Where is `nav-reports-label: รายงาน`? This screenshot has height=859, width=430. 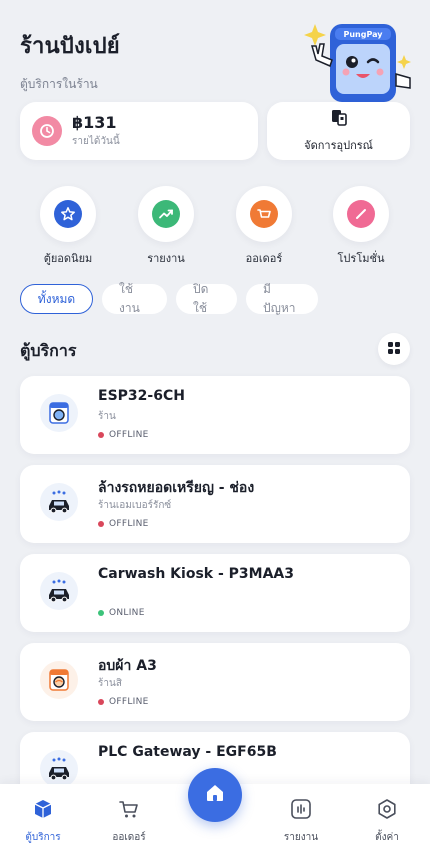 nav-reports-label: รายงาน is located at coordinates (301, 837).